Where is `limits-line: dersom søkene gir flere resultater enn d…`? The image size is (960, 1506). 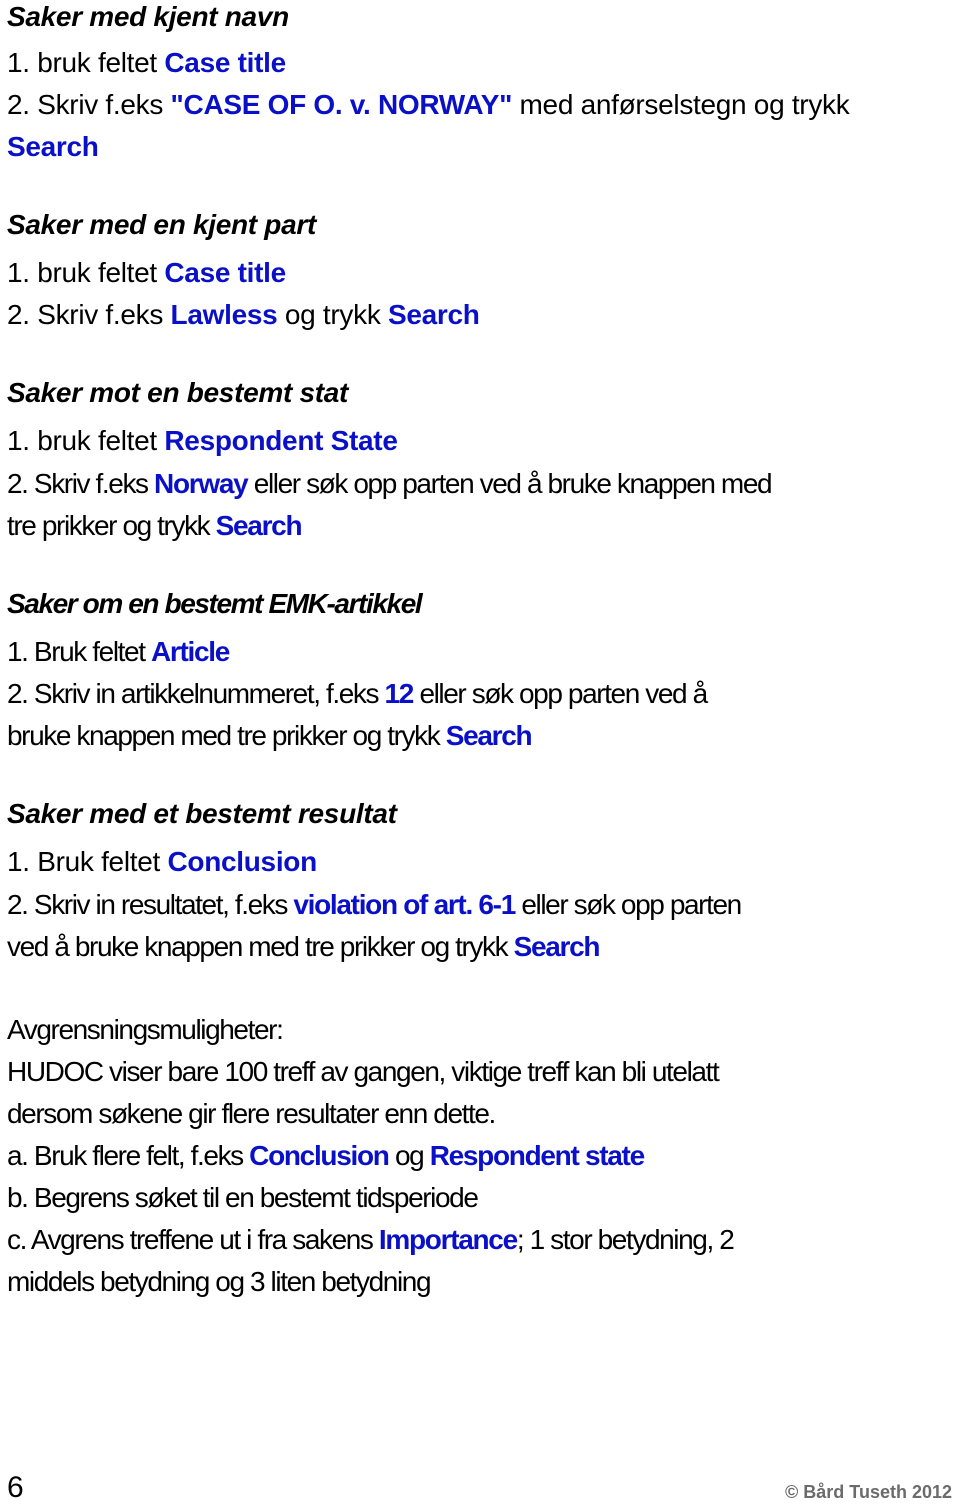
limits-line: dersom søkene gir flere resultater enn d… is located at coordinates (251, 1114).